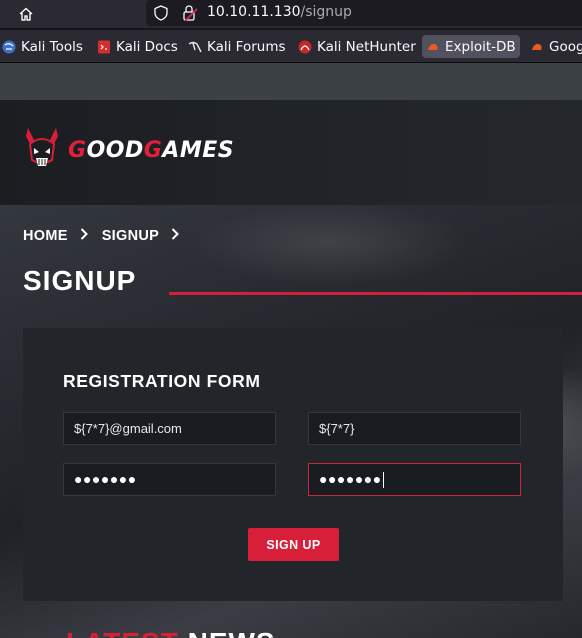 The width and height of the screenshot is (582, 638). Describe the element at coordinates (162, 381) in the screenshot. I see `form-title: REGISTRATION FORM` at that location.